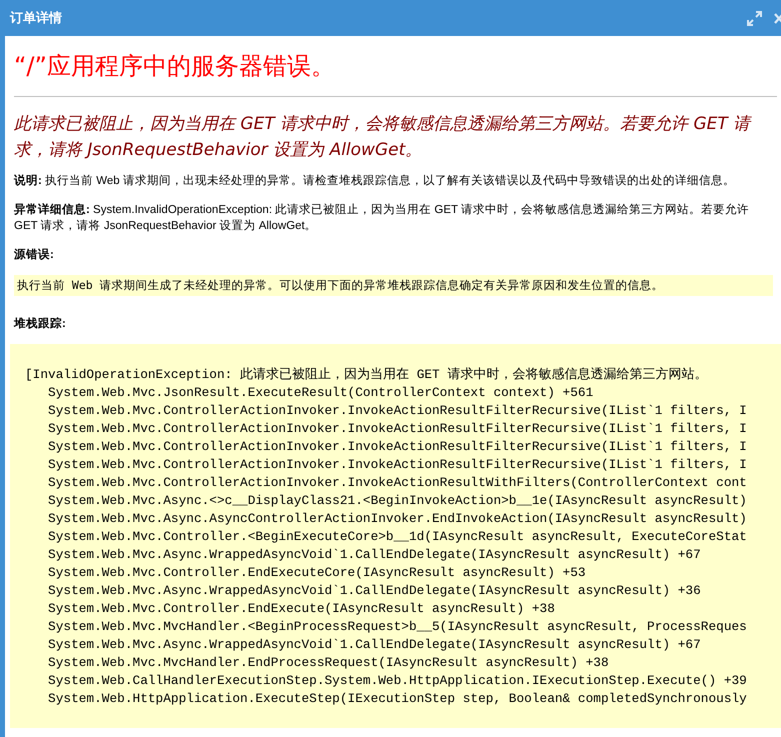 This screenshot has height=737, width=781. What do you see at coordinates (40, 323) in the screenshot?
I see `stack-trace-label: 堆栈跟踪:` at bounding box center [40, 323].